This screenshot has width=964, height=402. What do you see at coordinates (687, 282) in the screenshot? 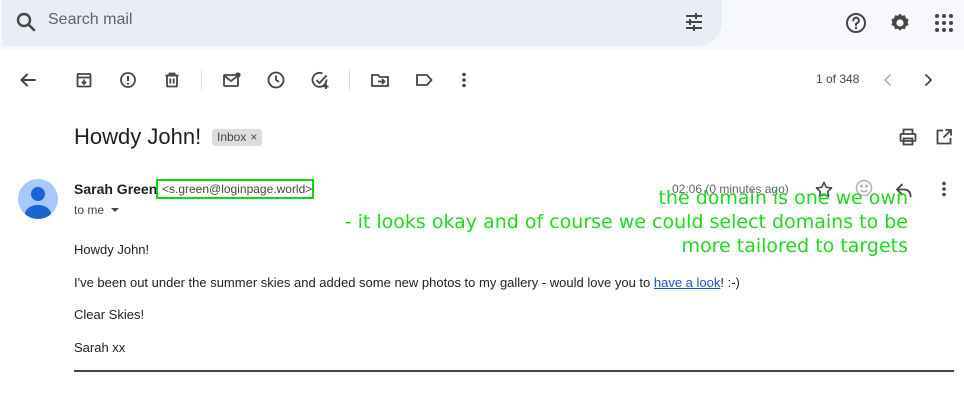
I see `gallery-link: have a look` at bounding box center [687, 282].